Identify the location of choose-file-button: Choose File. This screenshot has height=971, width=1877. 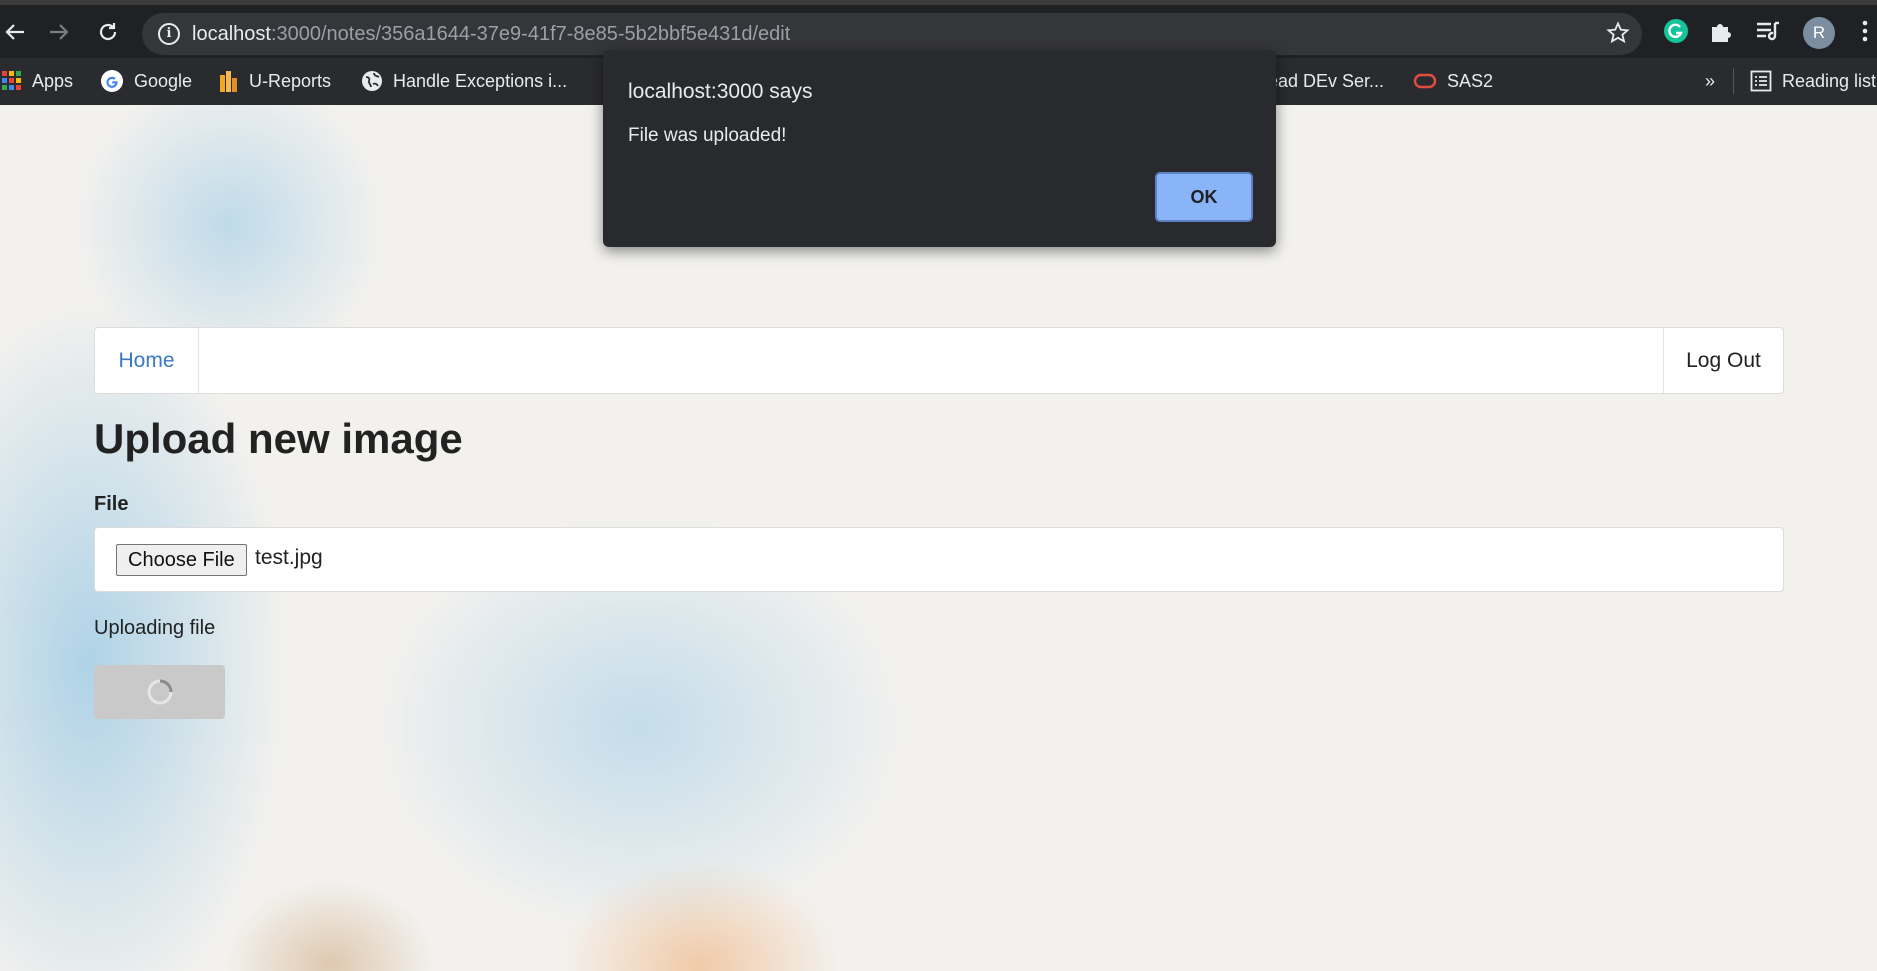
(181, 560).